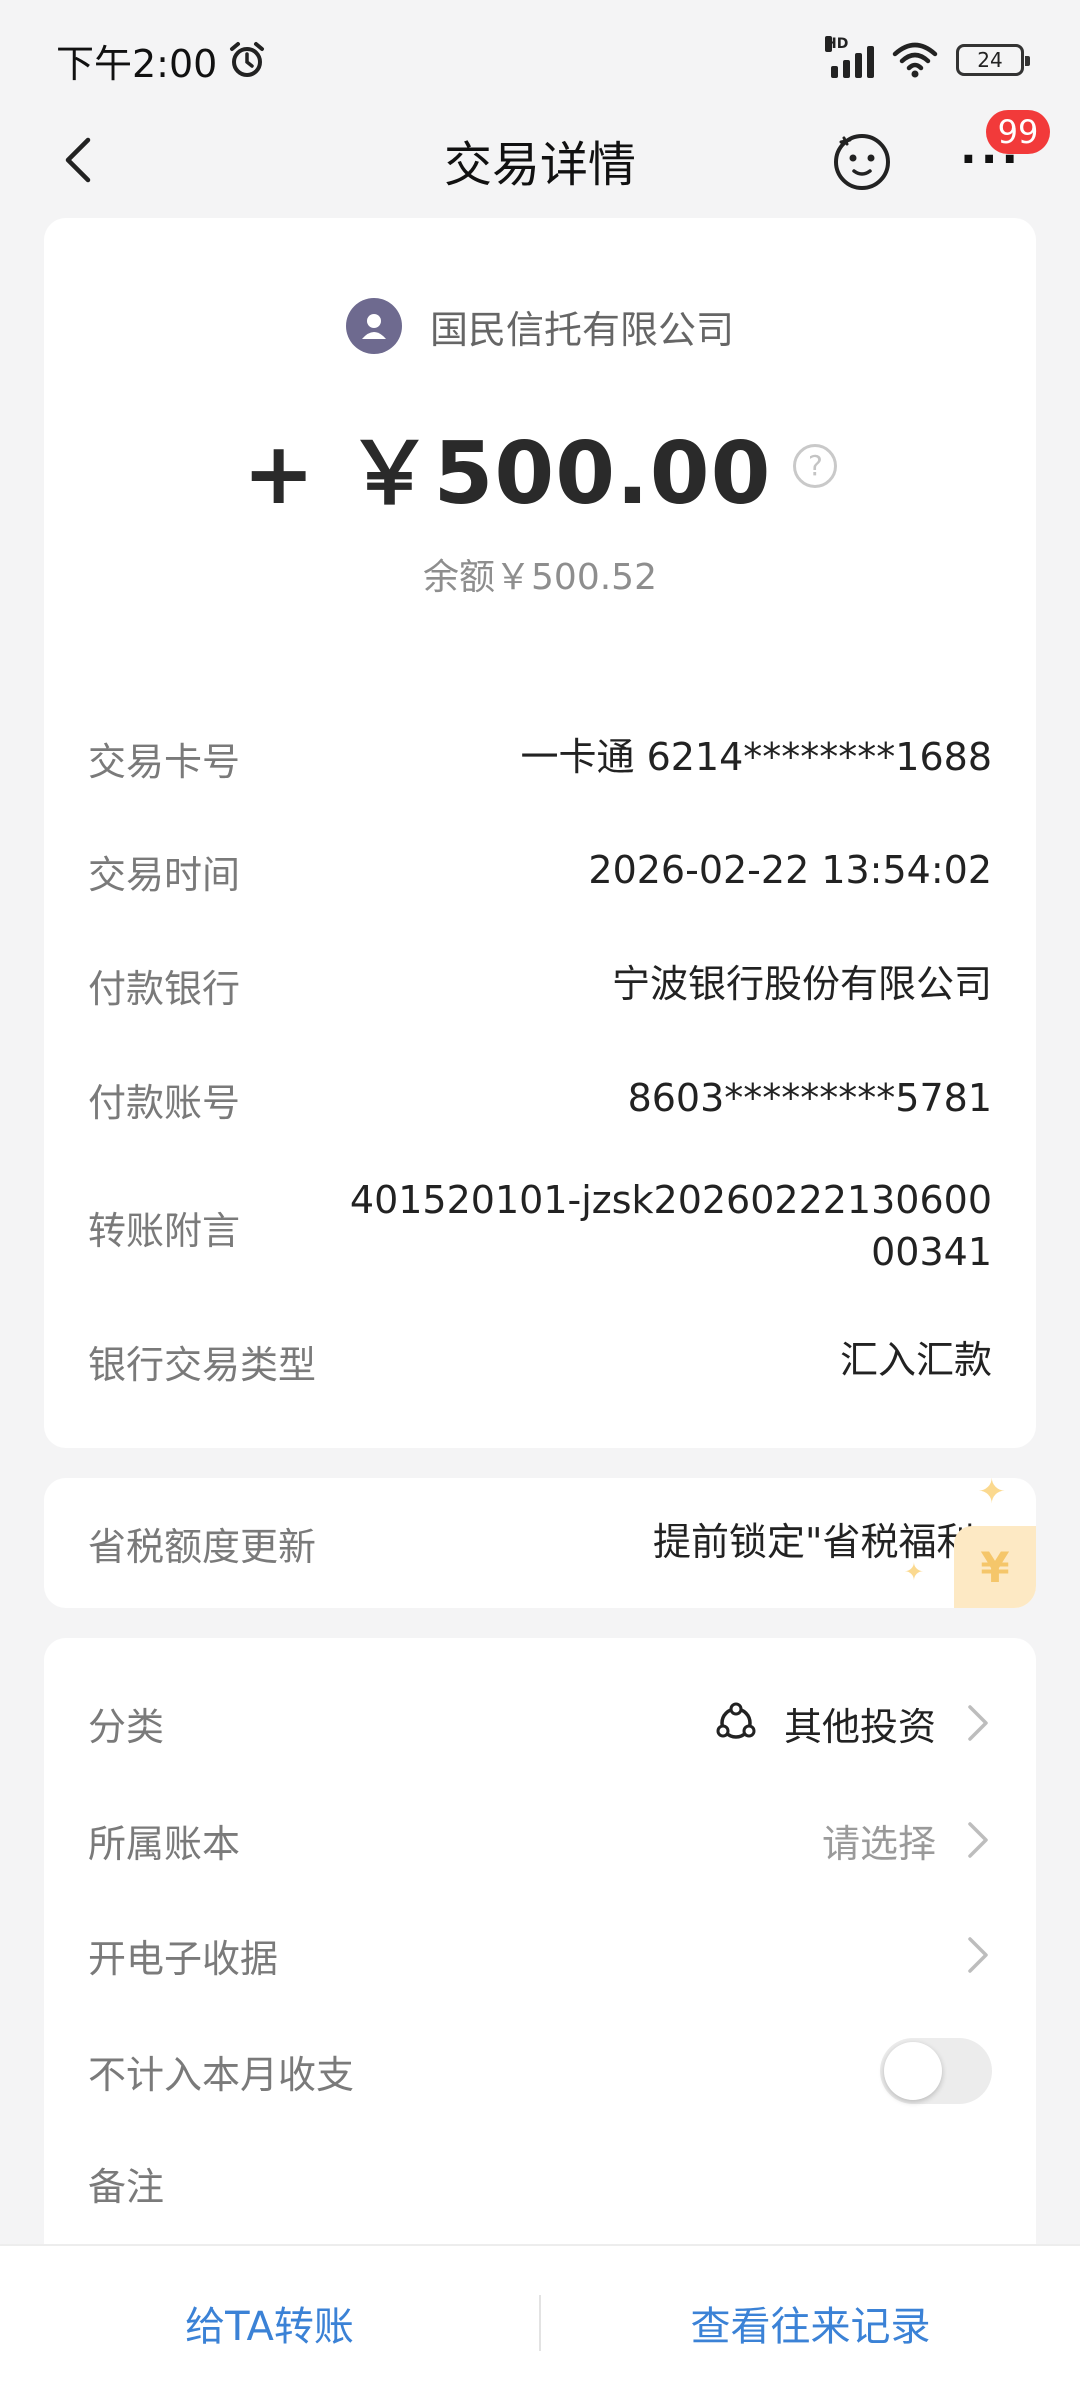  I want to click on remark-line-2: 00341, so click(931, 1252).